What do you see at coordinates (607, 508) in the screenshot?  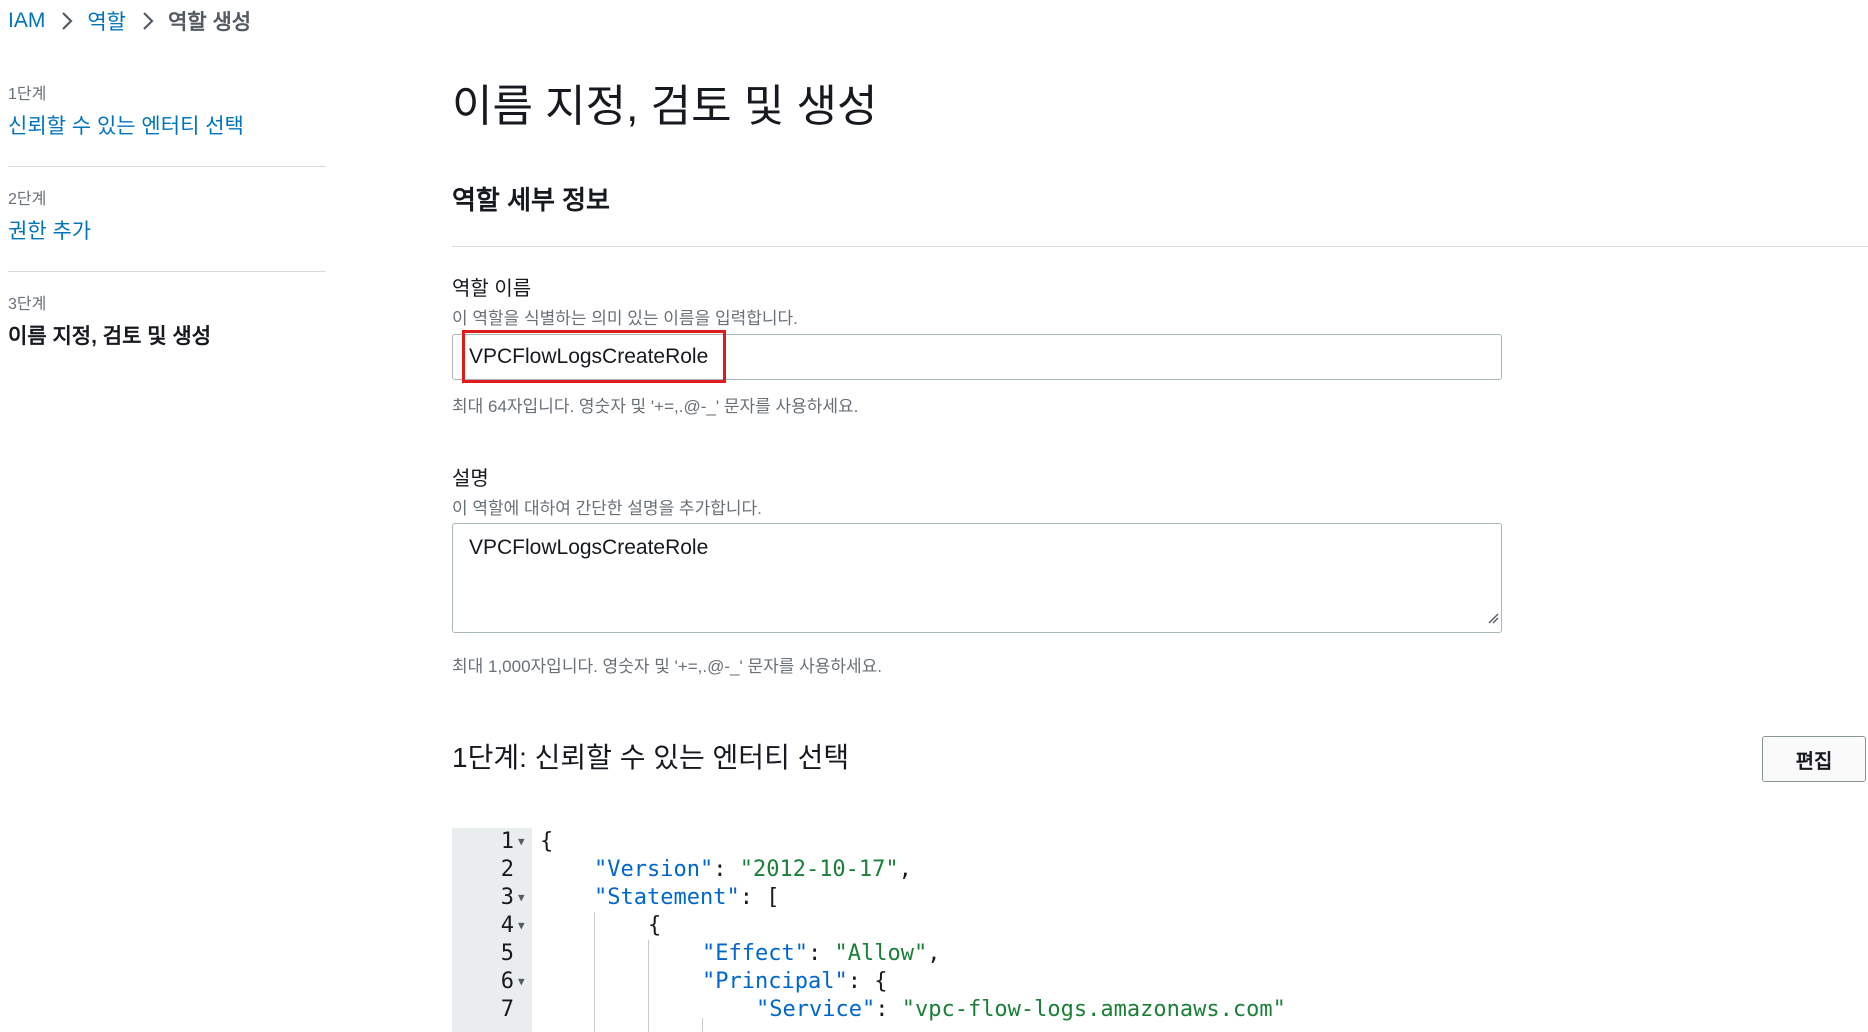 I see `description-help-text: 이 역할에 대하여 간단한 설명을 추가합니다.` at bounding box center [607, 508].